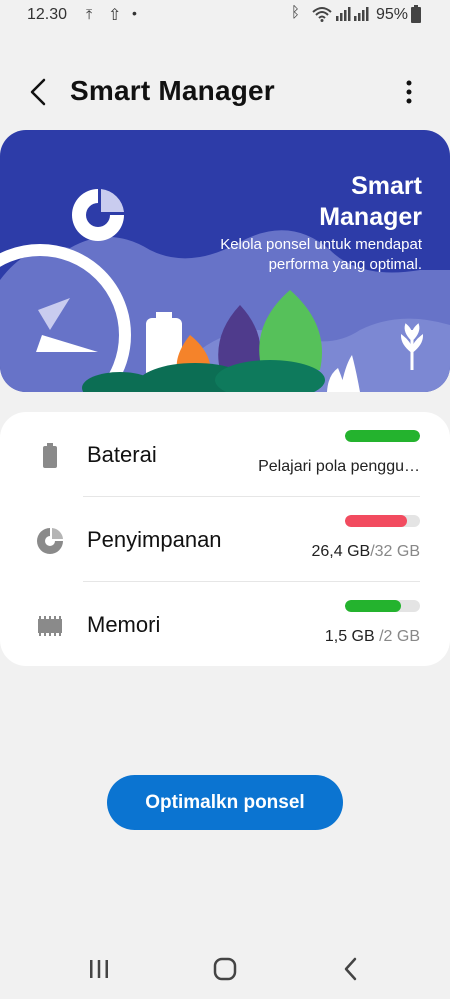 The image size is (450, 999). I want to click on wifi-icon, so click(322, 14).